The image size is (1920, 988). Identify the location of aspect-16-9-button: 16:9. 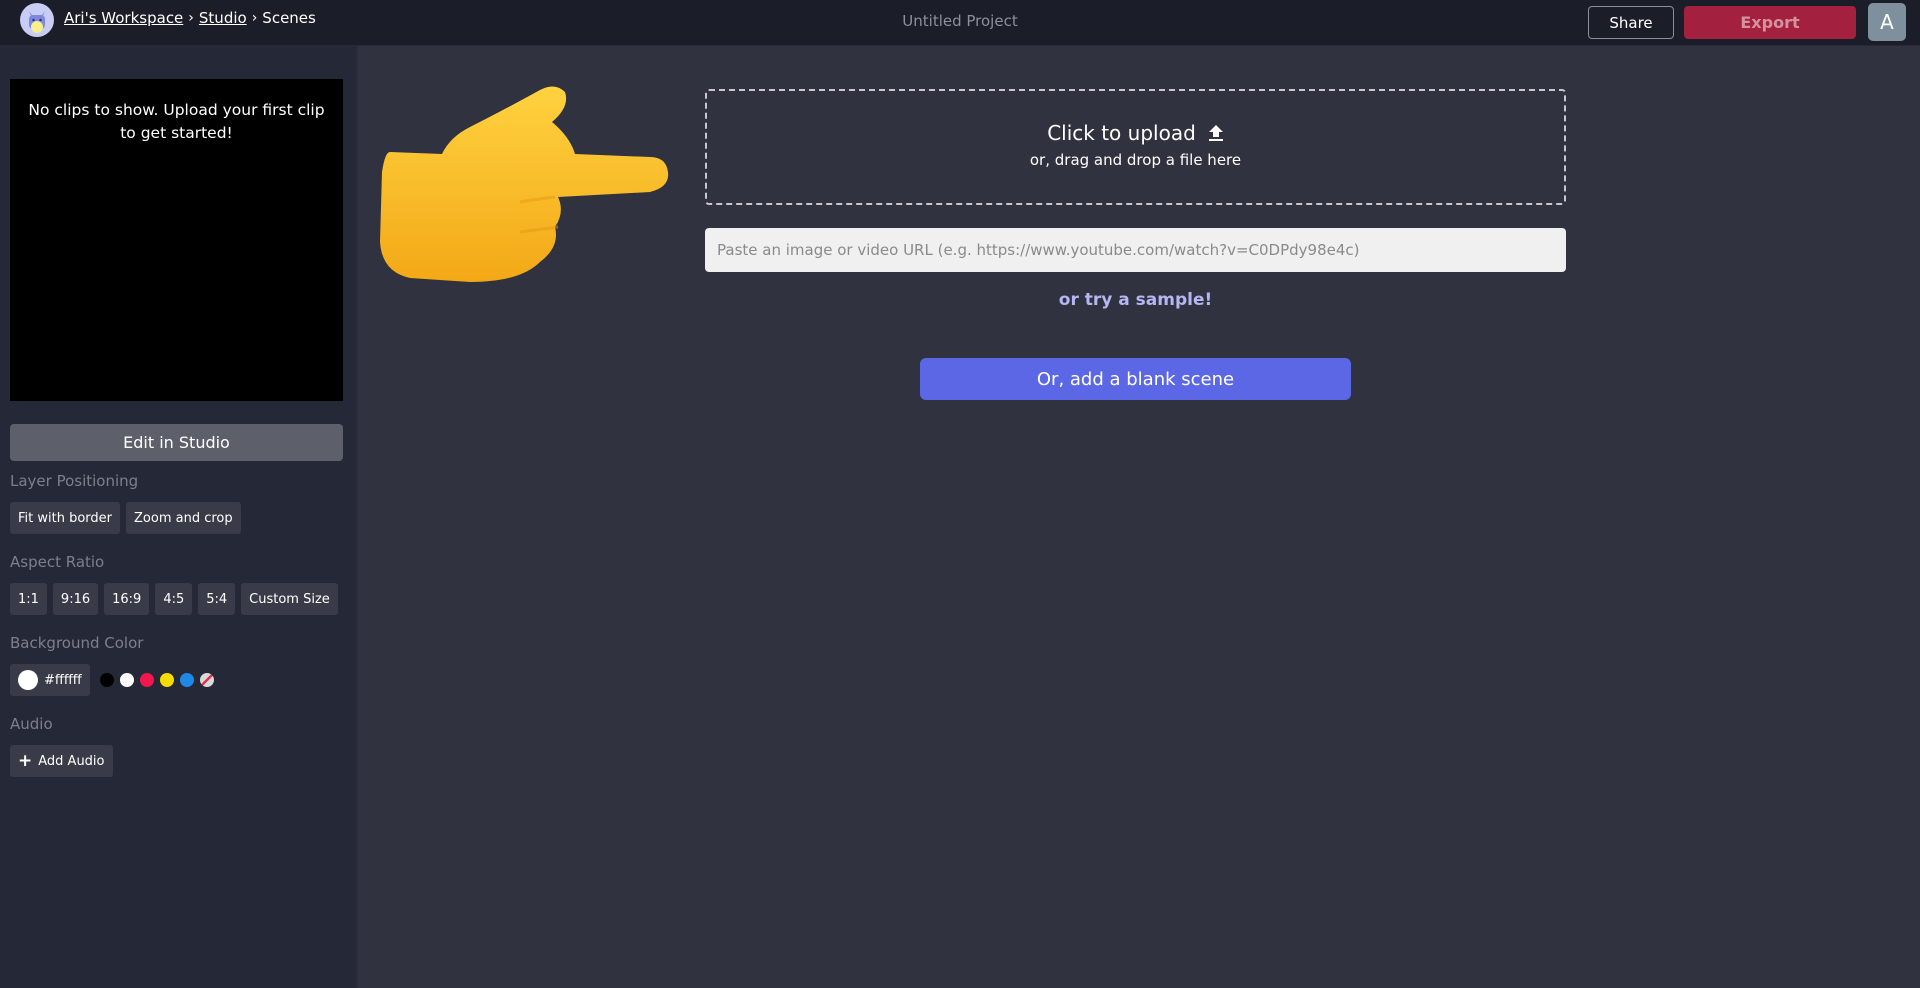
(127, 599).